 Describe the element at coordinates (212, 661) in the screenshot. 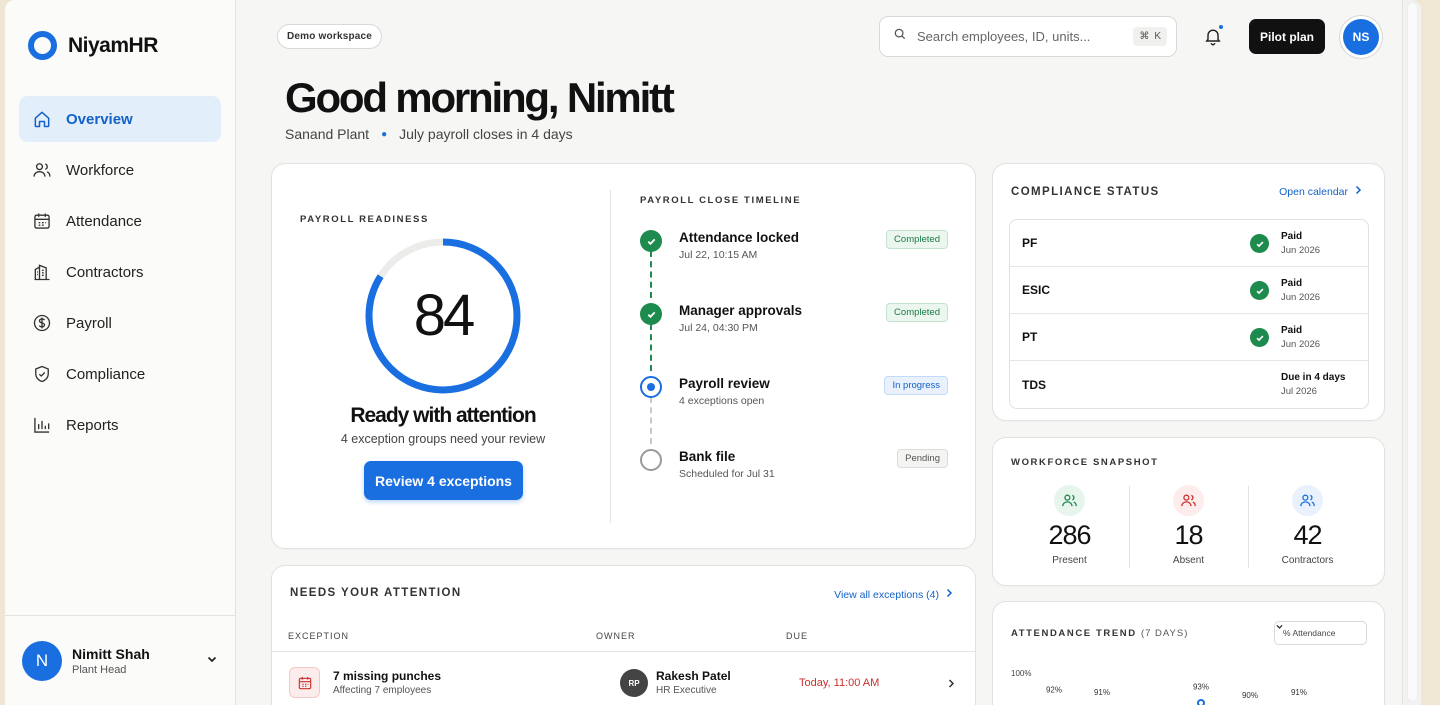

I see `chevron-down-icon` at that location.